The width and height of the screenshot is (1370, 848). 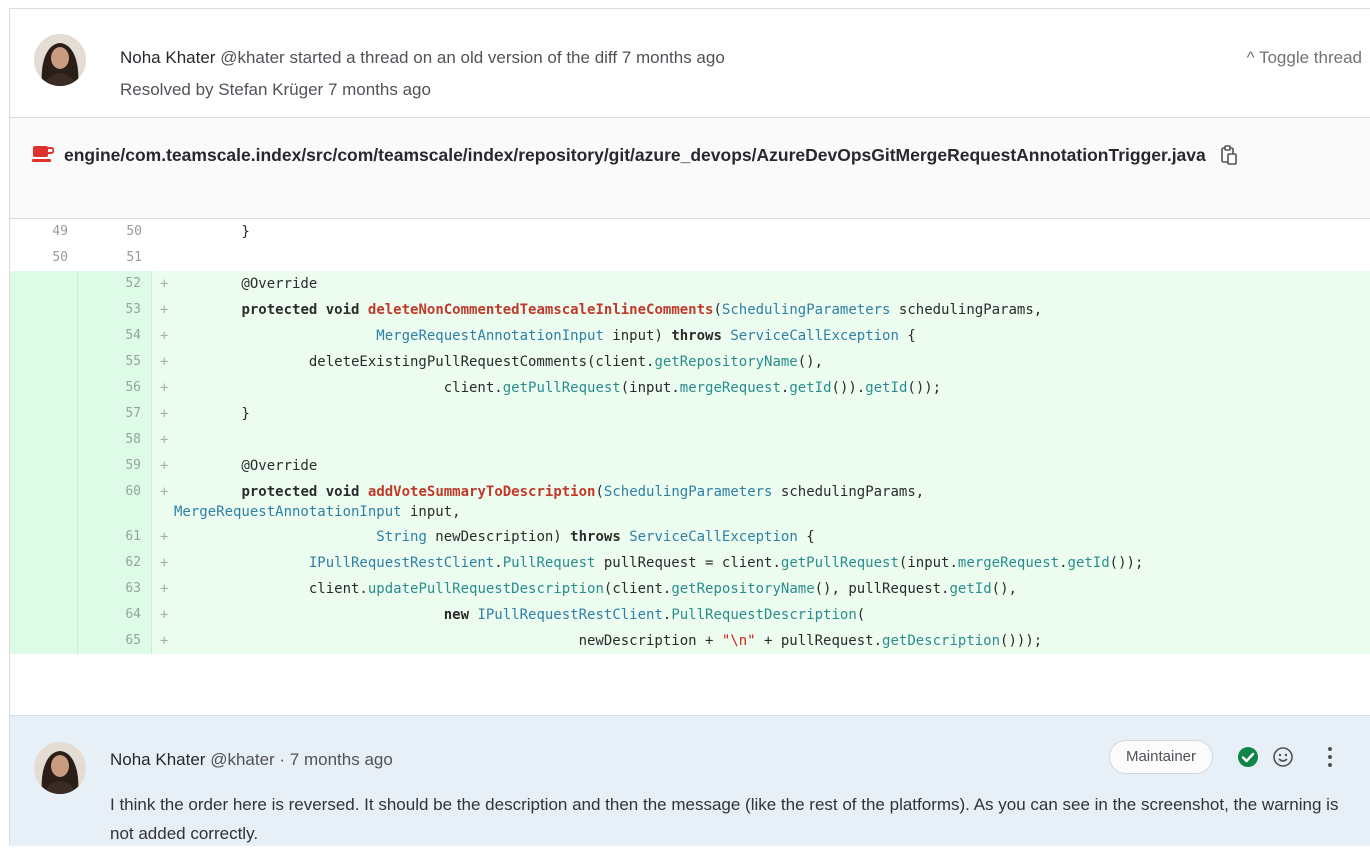 I want to click on old-line-number: 50, so click(x=44, y=258).